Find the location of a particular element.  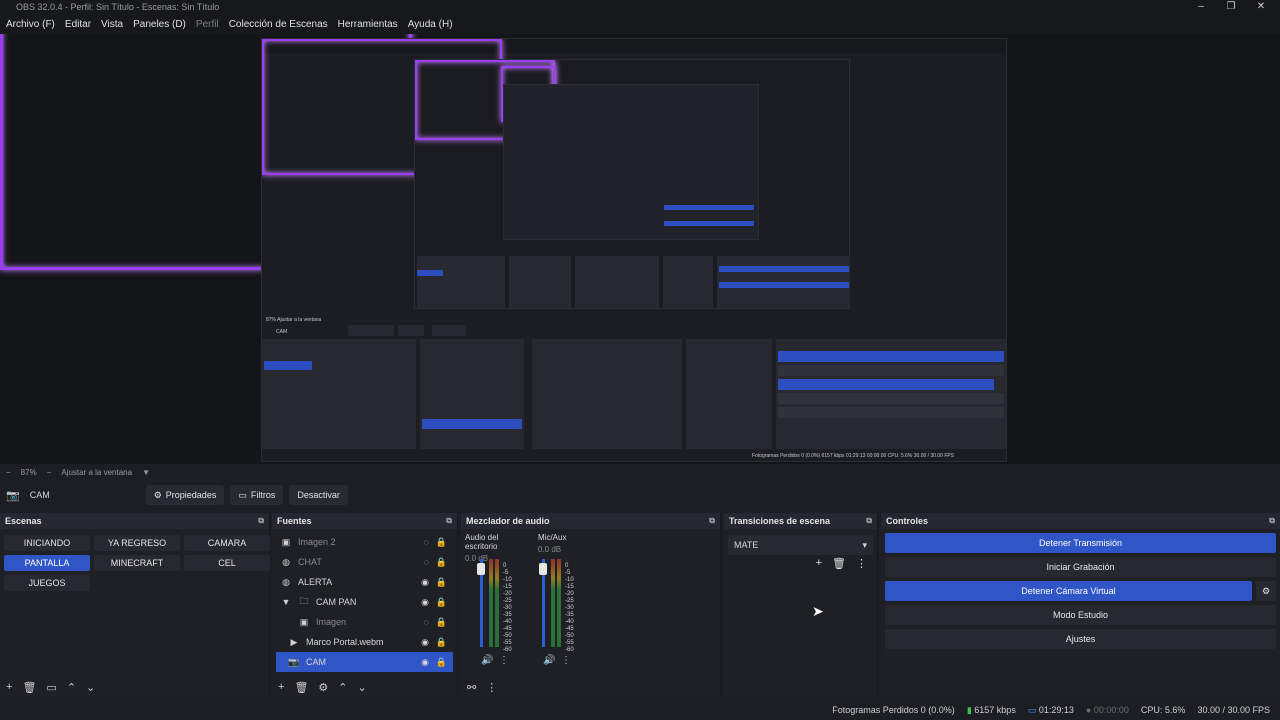

menu-paneles: Paneles (D) is located at coordinates (159, 24).